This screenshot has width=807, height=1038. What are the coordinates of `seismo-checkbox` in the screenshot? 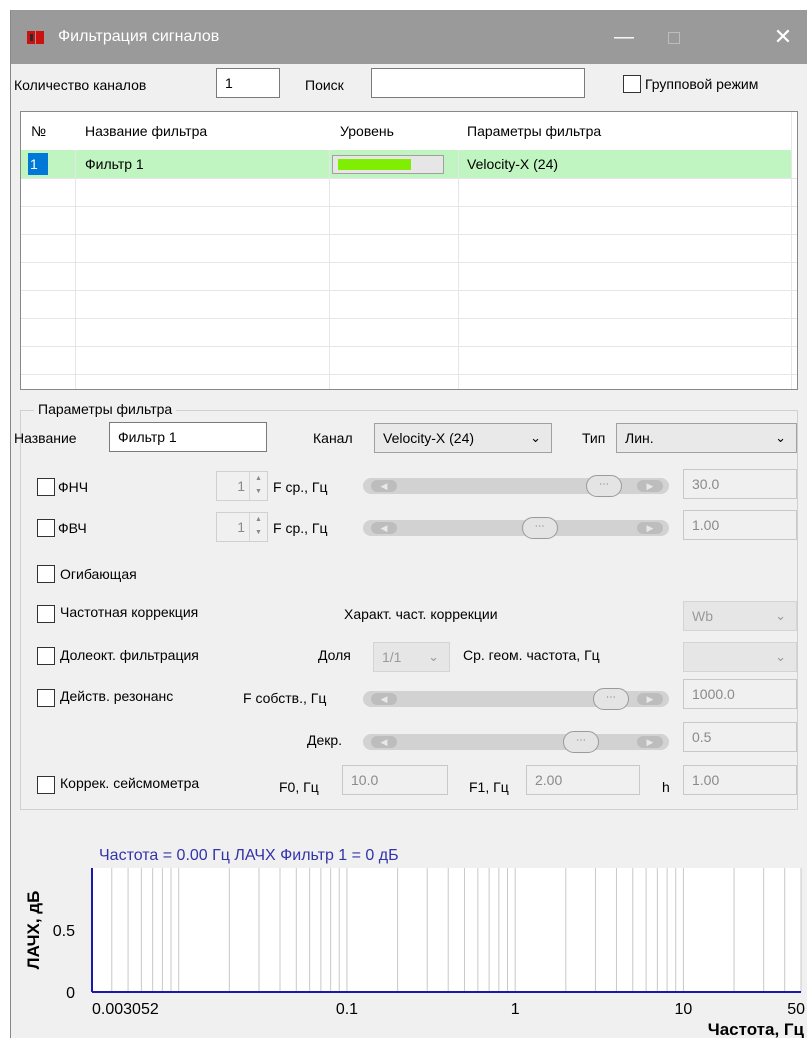 It's located at (46, 785).